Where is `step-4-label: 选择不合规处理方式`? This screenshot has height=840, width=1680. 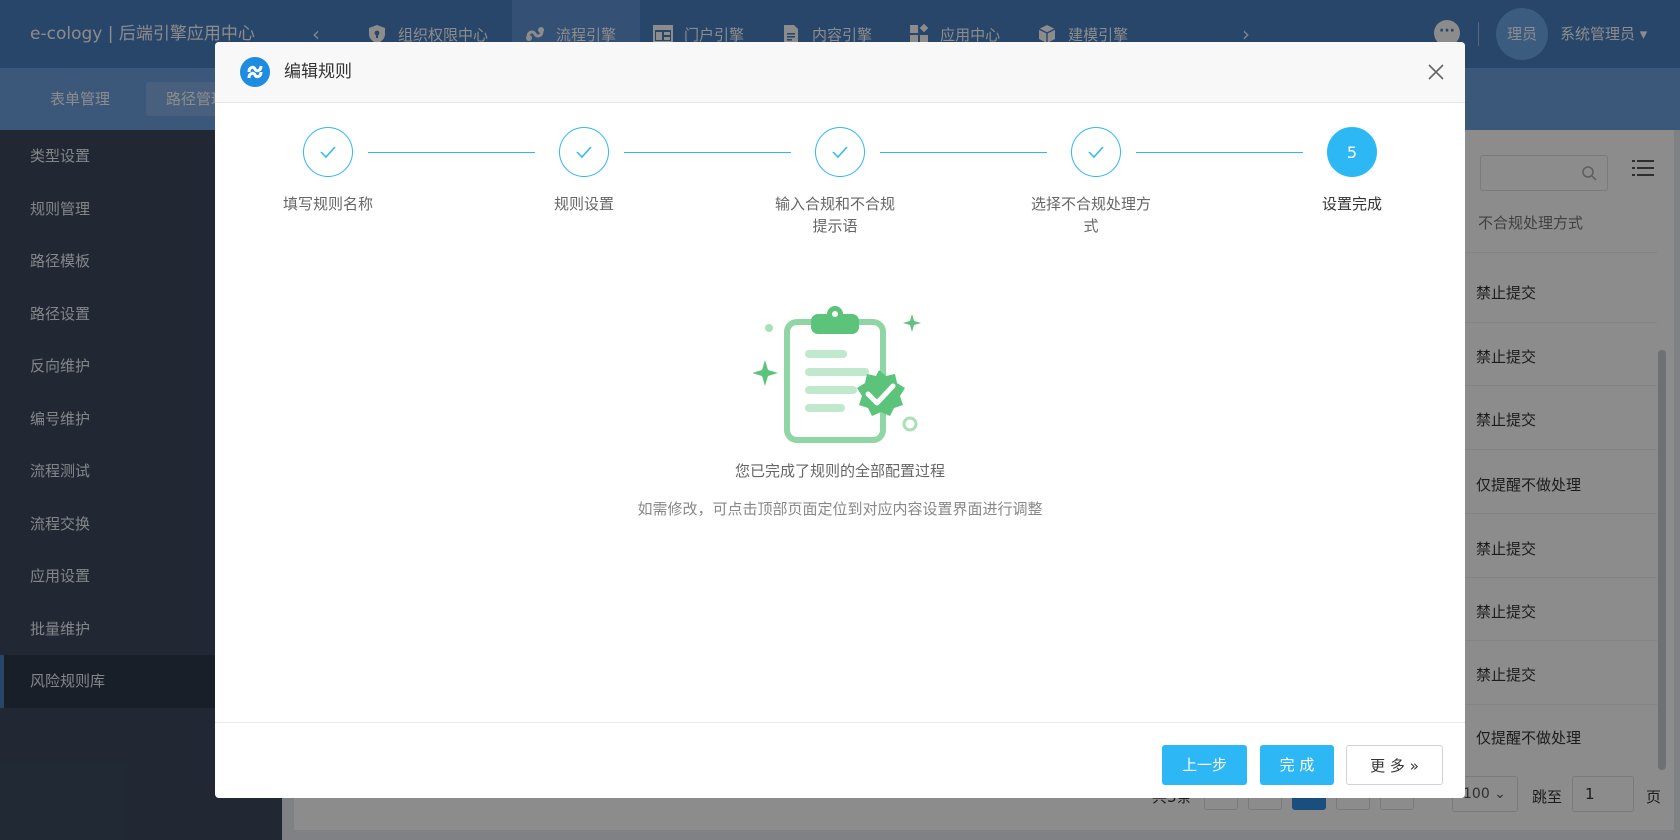 step-4-label: 选择不合规处理方式 is located at coordinates (1090, 215).